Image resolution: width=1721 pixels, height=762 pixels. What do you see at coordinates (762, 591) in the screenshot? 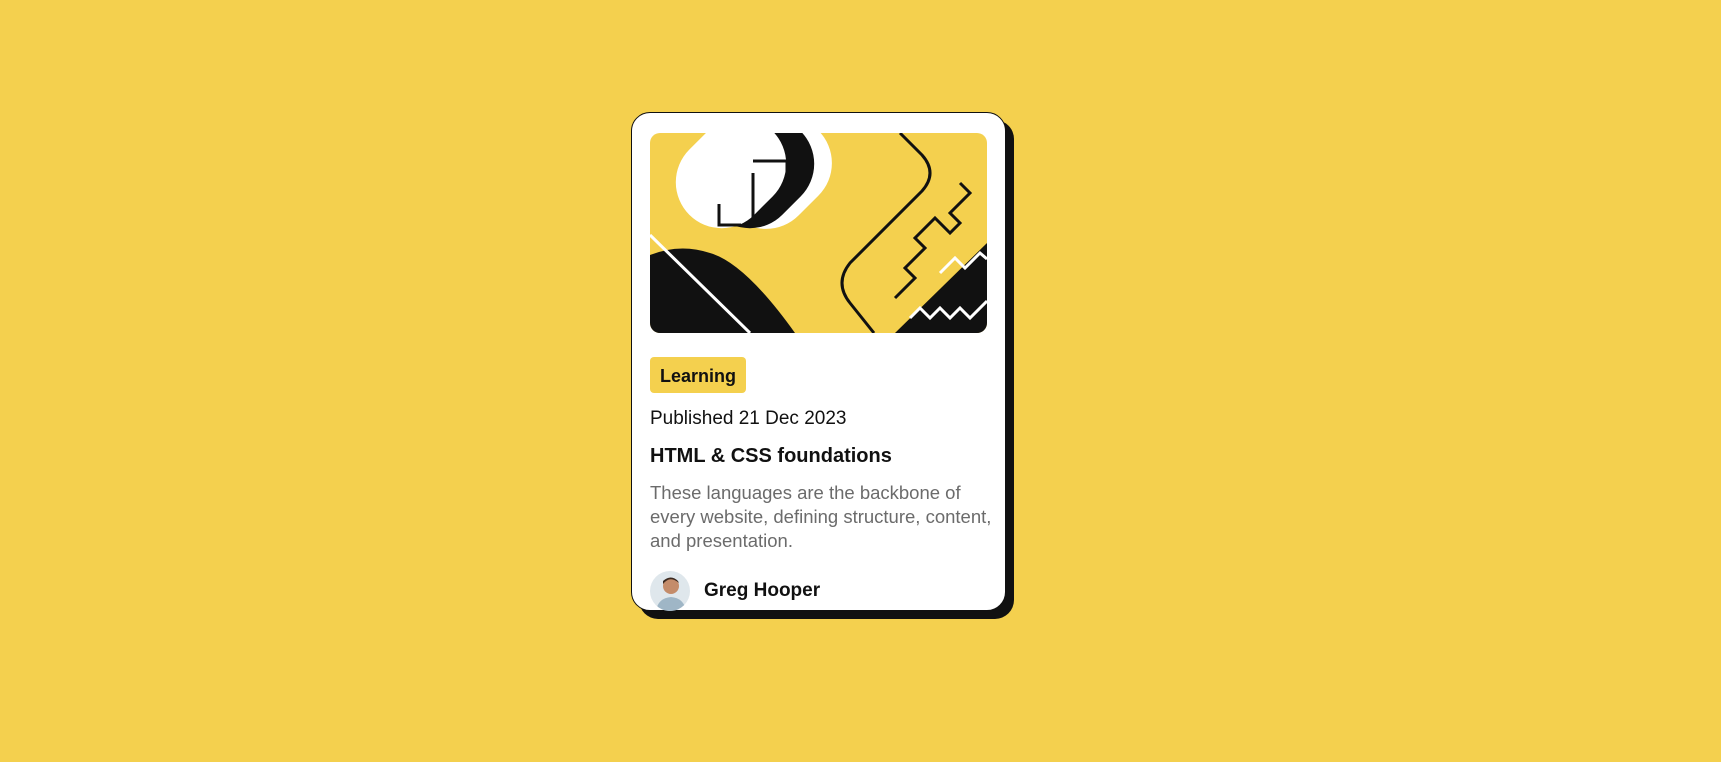
I see `author-name: Greg Hooper` at bounding box center [762, 591].